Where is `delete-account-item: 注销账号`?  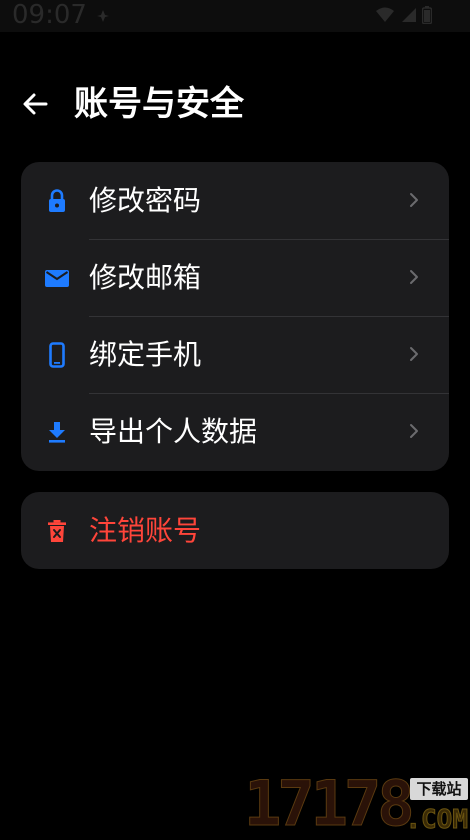 delete-account-item: 注销账号 is located at coordinates (235, 530).